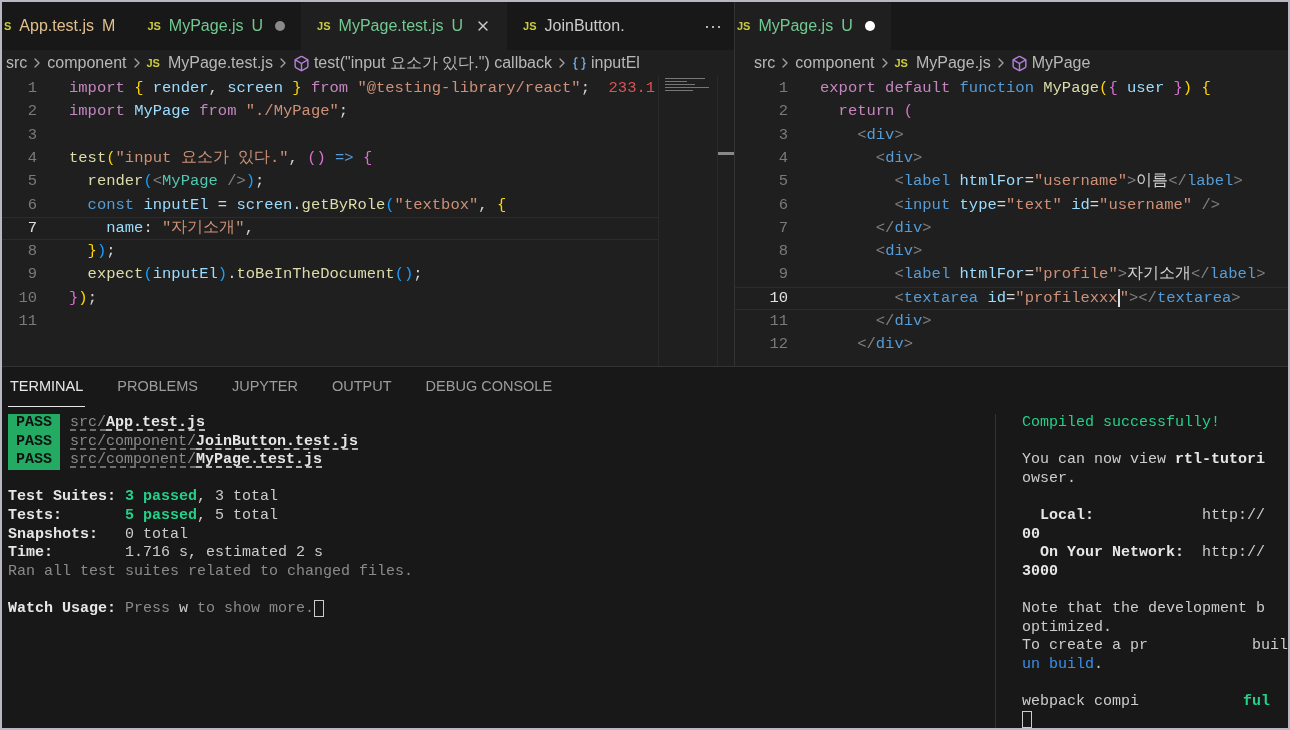 This screenshot has width=1290, height=730. Describe the element at coordinates (1057, 205) in the screenshot. I see `code-line: <input type="text" id="username" />` at that location.